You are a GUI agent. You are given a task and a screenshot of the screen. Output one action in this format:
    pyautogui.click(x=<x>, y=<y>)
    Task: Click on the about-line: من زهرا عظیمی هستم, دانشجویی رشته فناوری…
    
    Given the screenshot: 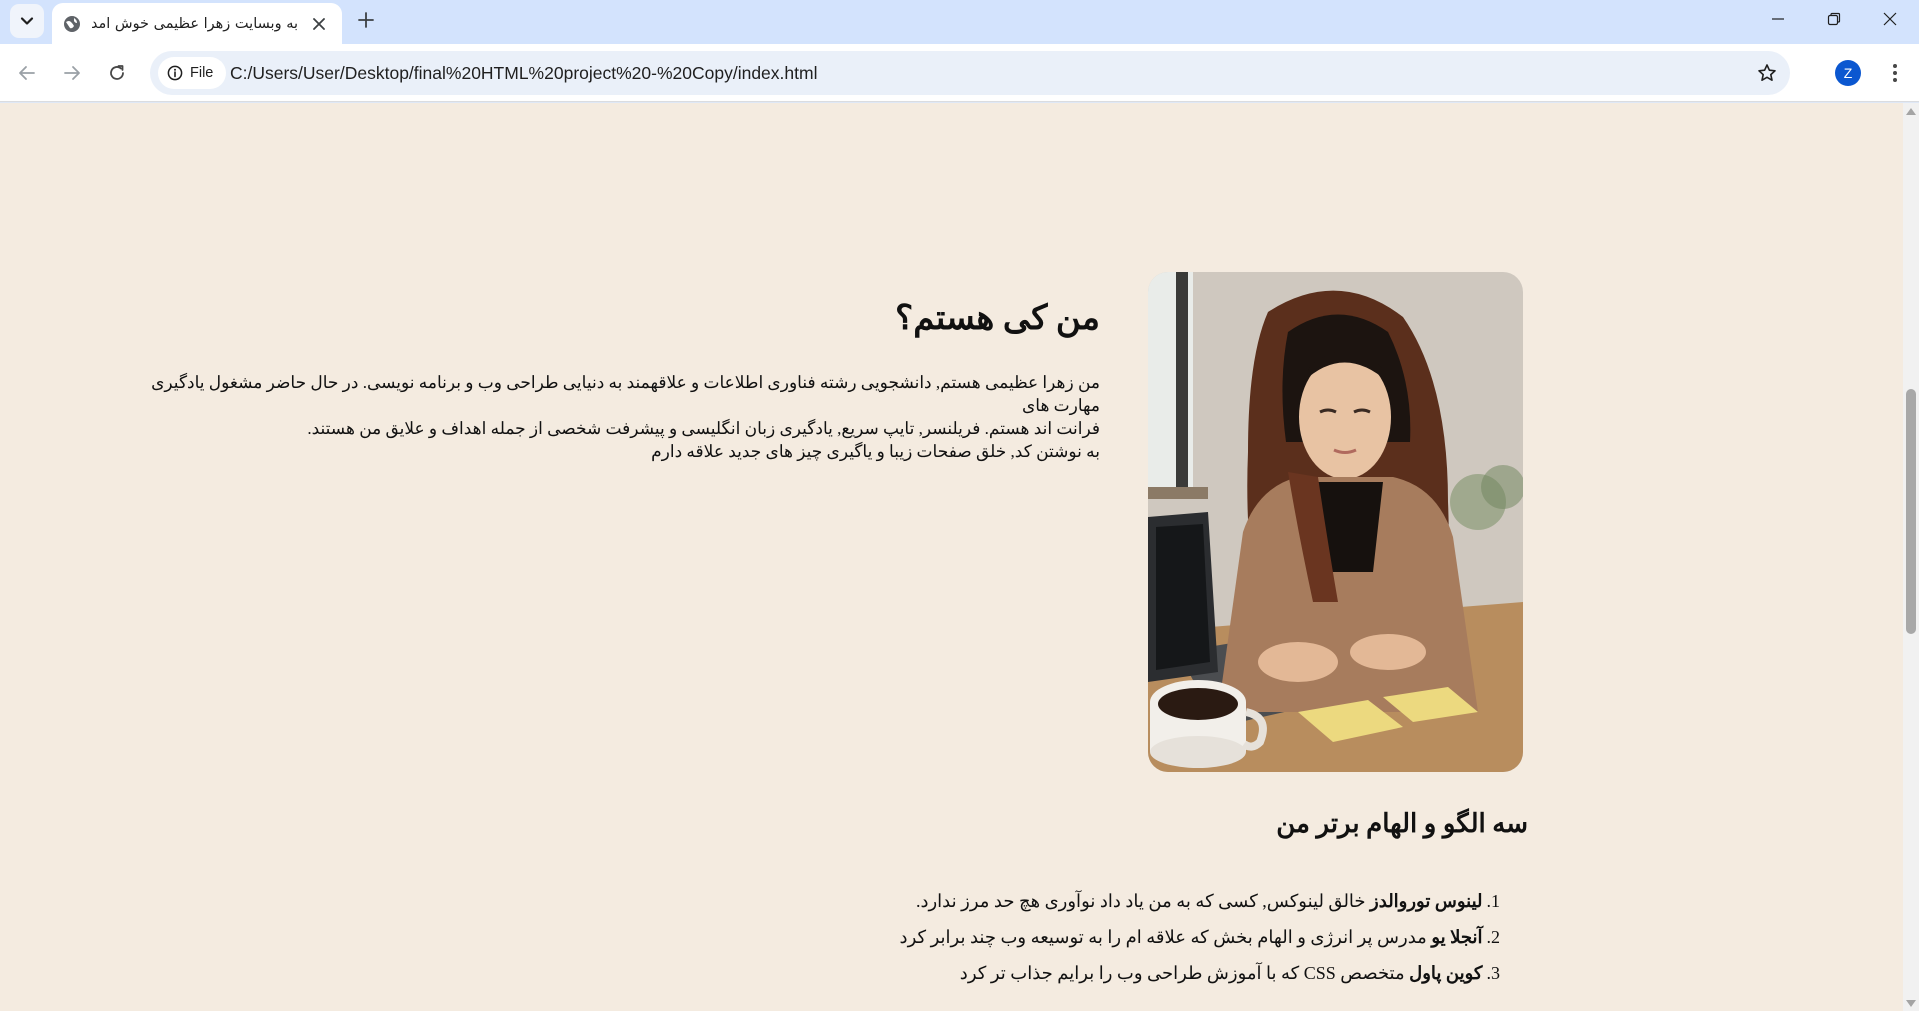 What is the action you would take?
    pyautogui.click(x=625, y=394)
    